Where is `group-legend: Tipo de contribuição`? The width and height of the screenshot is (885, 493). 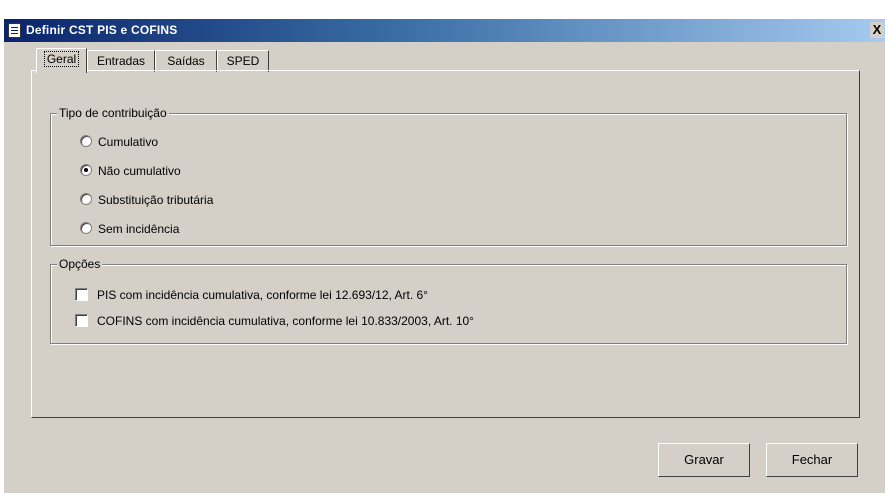
group-legend: Tipo de contribuição is located at coordinates (113, 113).